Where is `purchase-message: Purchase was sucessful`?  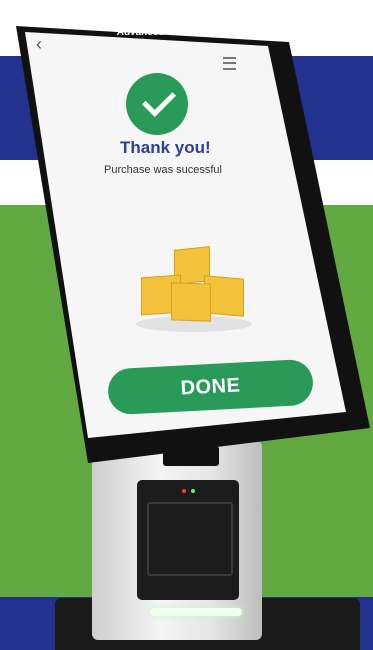
purchase-message: Purchase was sucessful is located at coordinates (163, 170).